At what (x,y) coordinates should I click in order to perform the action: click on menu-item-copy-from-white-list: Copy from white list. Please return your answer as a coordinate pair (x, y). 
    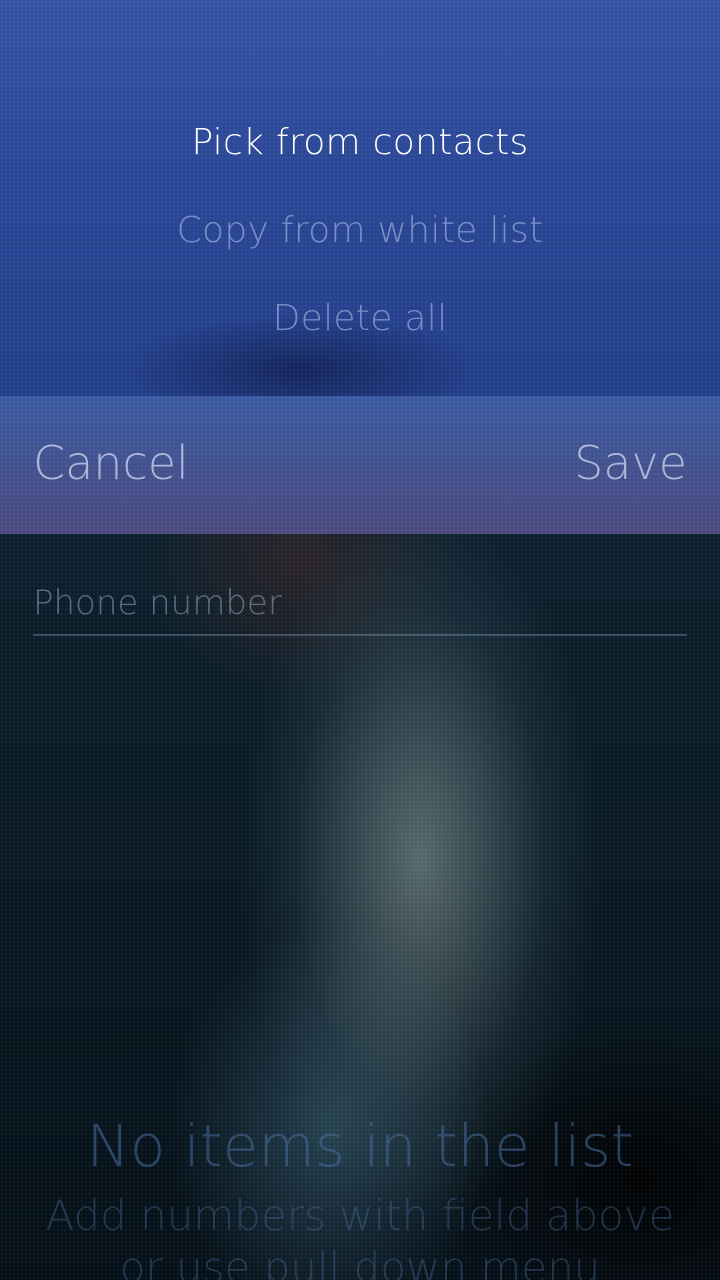
    Looking at the image, I should click on (360, 230).